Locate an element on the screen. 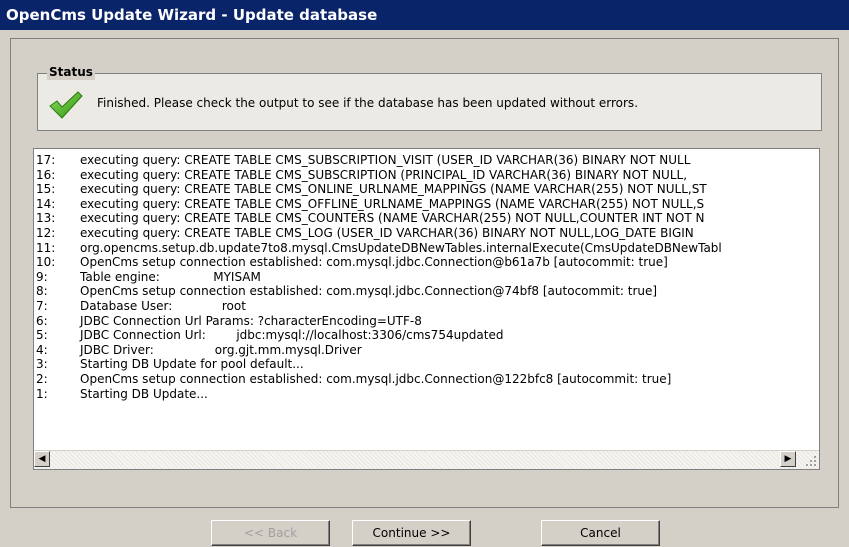 This screenshot has width=849, height=547. log-line: 9: Table engine: MYISAM is located at coordinates (426, 277).